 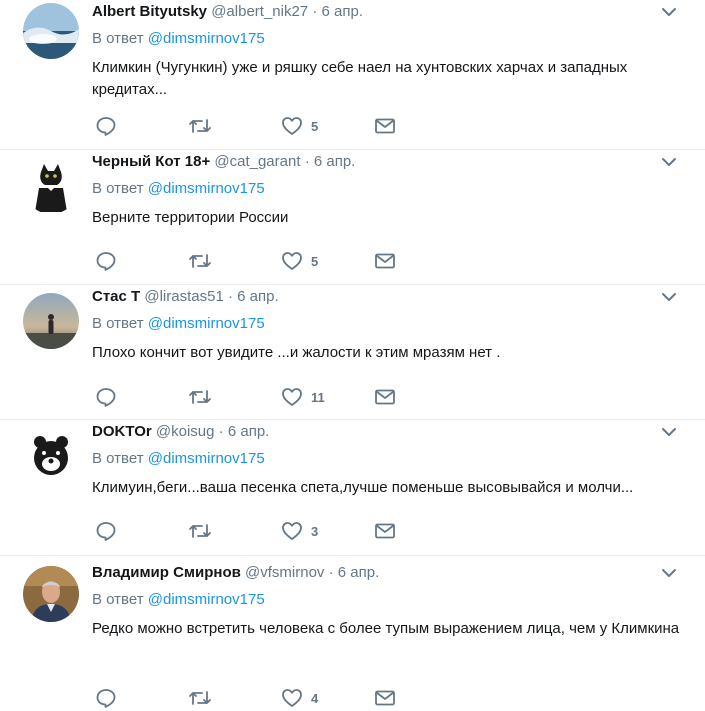 What do you see at coordinates (318, 397) in the screenshot?
I see `like-count: 11` at bounding box center [318, 397].